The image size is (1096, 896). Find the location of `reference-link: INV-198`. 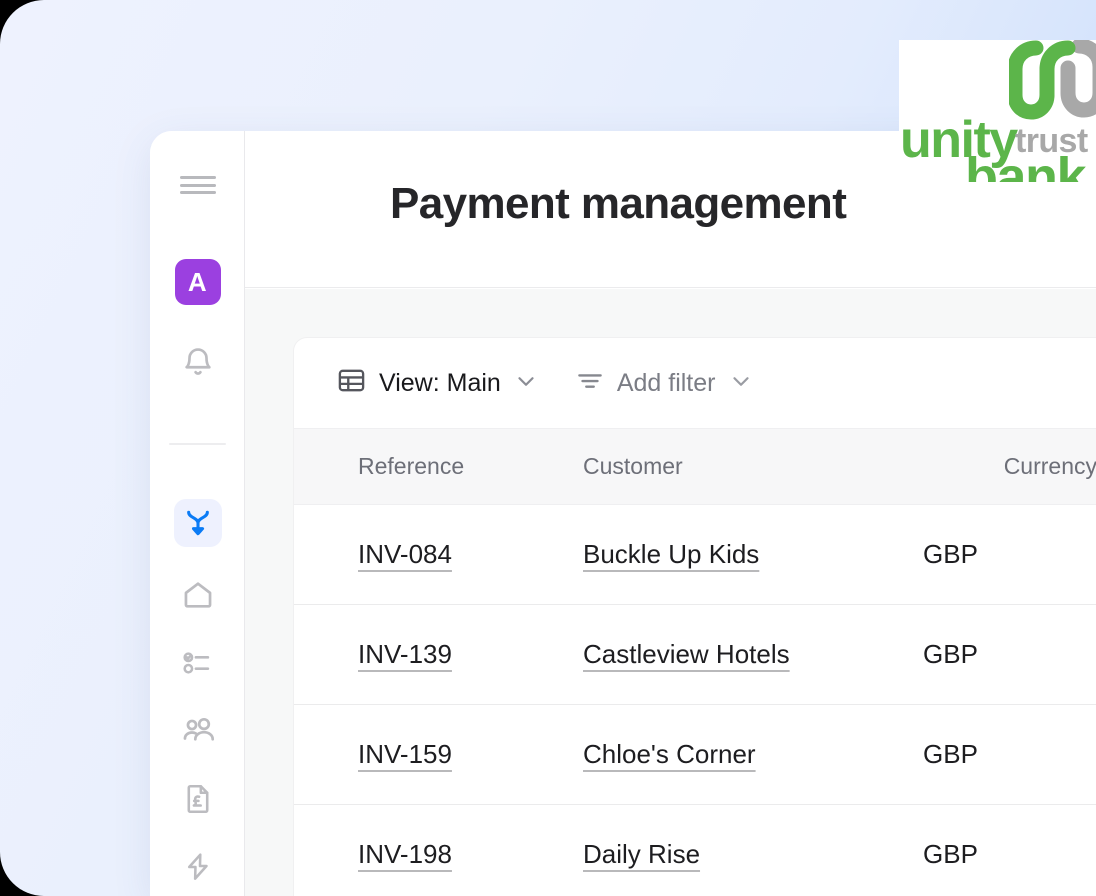

reference-link: INV-198 is located at coordinates (405, 854).